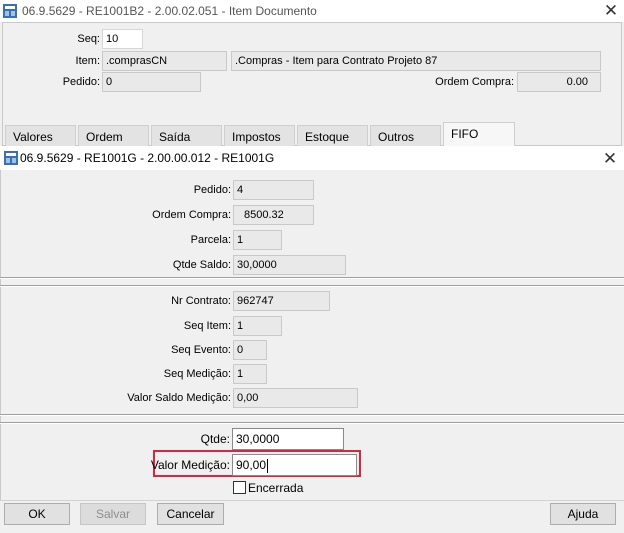 The height and width of the screenshot is (533, 624). Describe the element at coordinates (281, 301) in the screenshot. I see `nr-contrato-field: 962747` at that location.